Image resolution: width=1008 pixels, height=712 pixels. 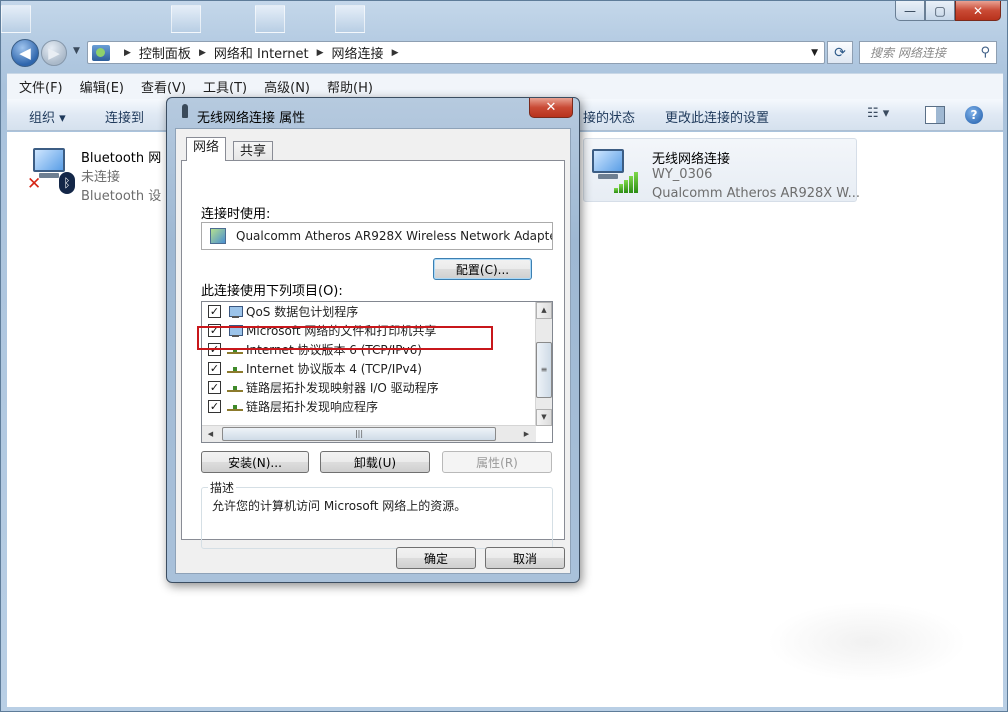 I want to click on connection-name: 无线网络连接, so click(x=691, y=159).